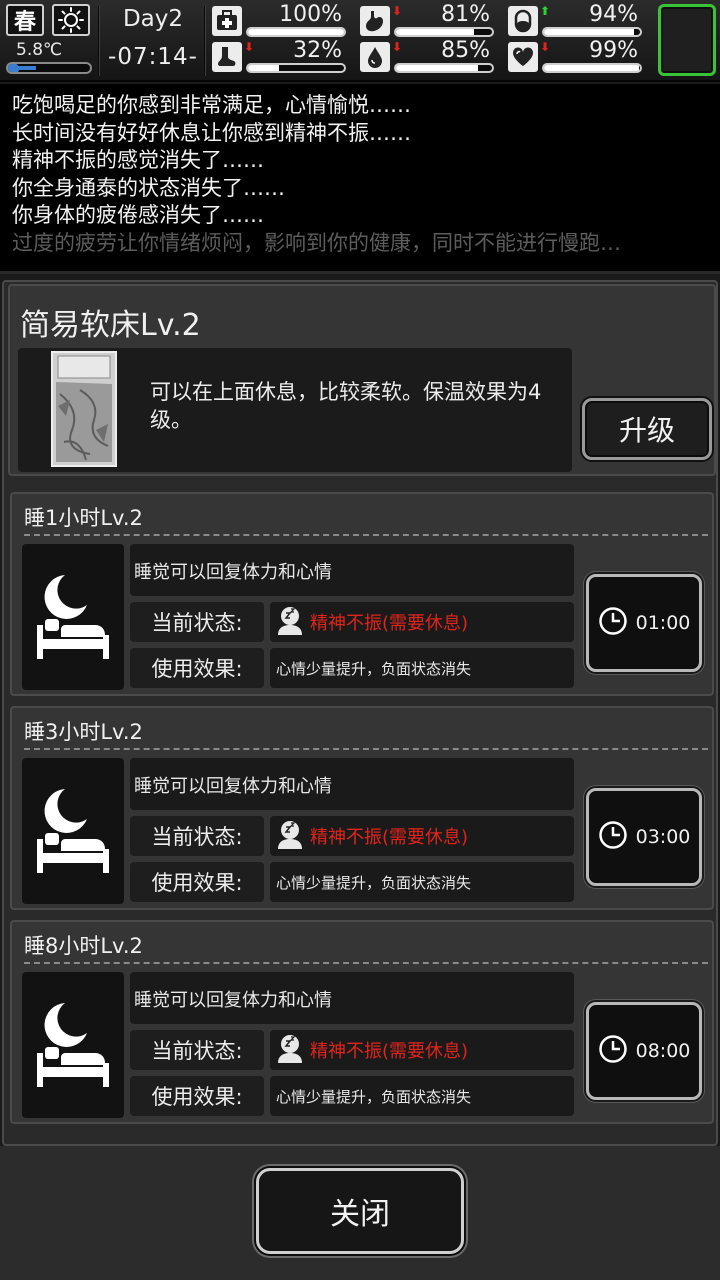 The width and height of the screenshot is (720, 1280). Describe the element at coordinates (523, 21) in the screenshot. I see `pill-icon` at that location.